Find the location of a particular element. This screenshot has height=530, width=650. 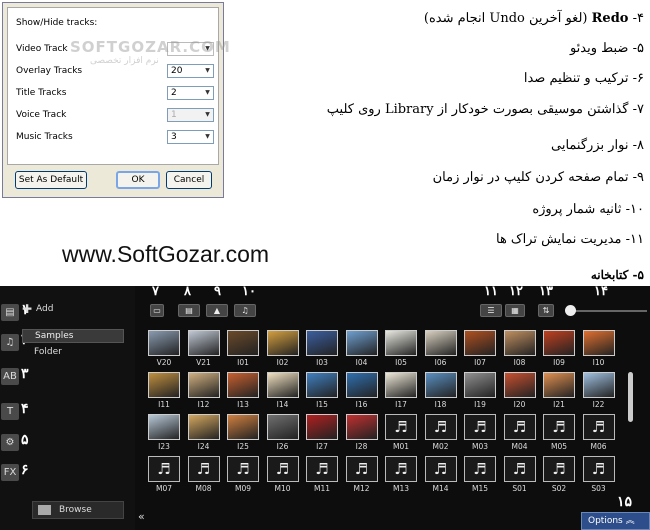

thumbnail-view-icon: ▦ is located at coordinates (515, 310).